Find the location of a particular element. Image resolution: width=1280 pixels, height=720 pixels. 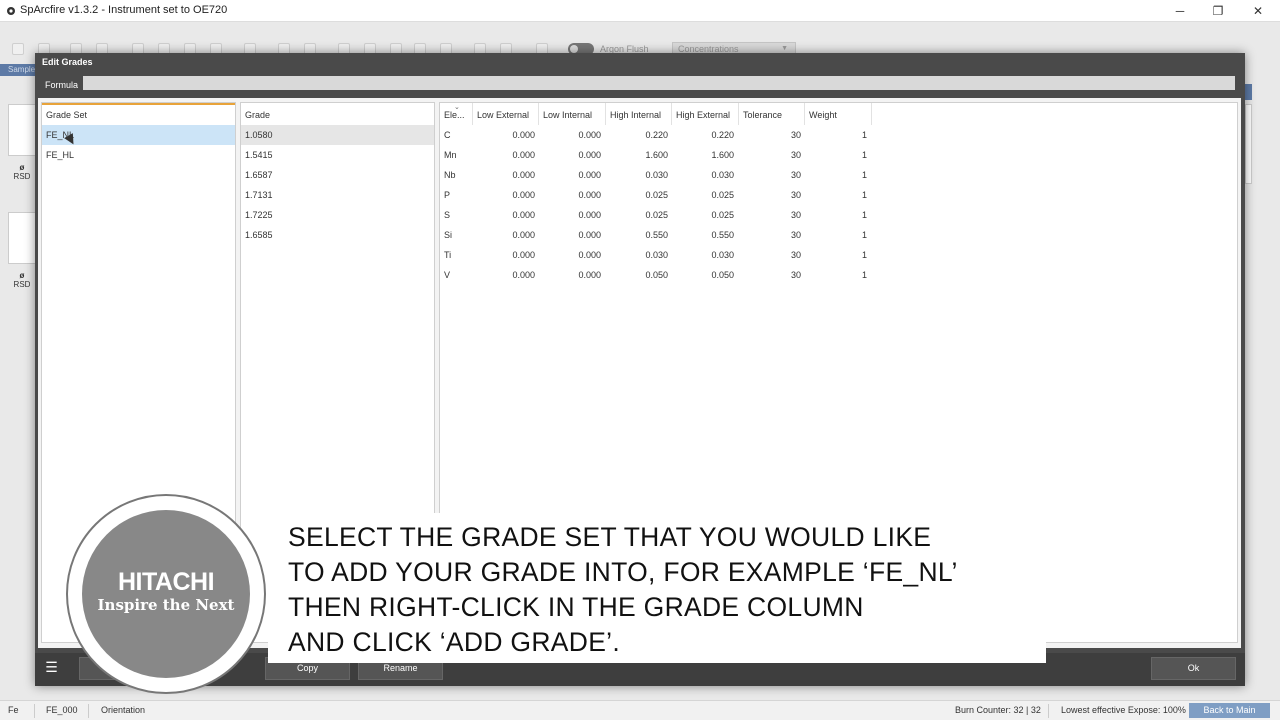

cell-element: Mn is located at coordinates (450, 155).